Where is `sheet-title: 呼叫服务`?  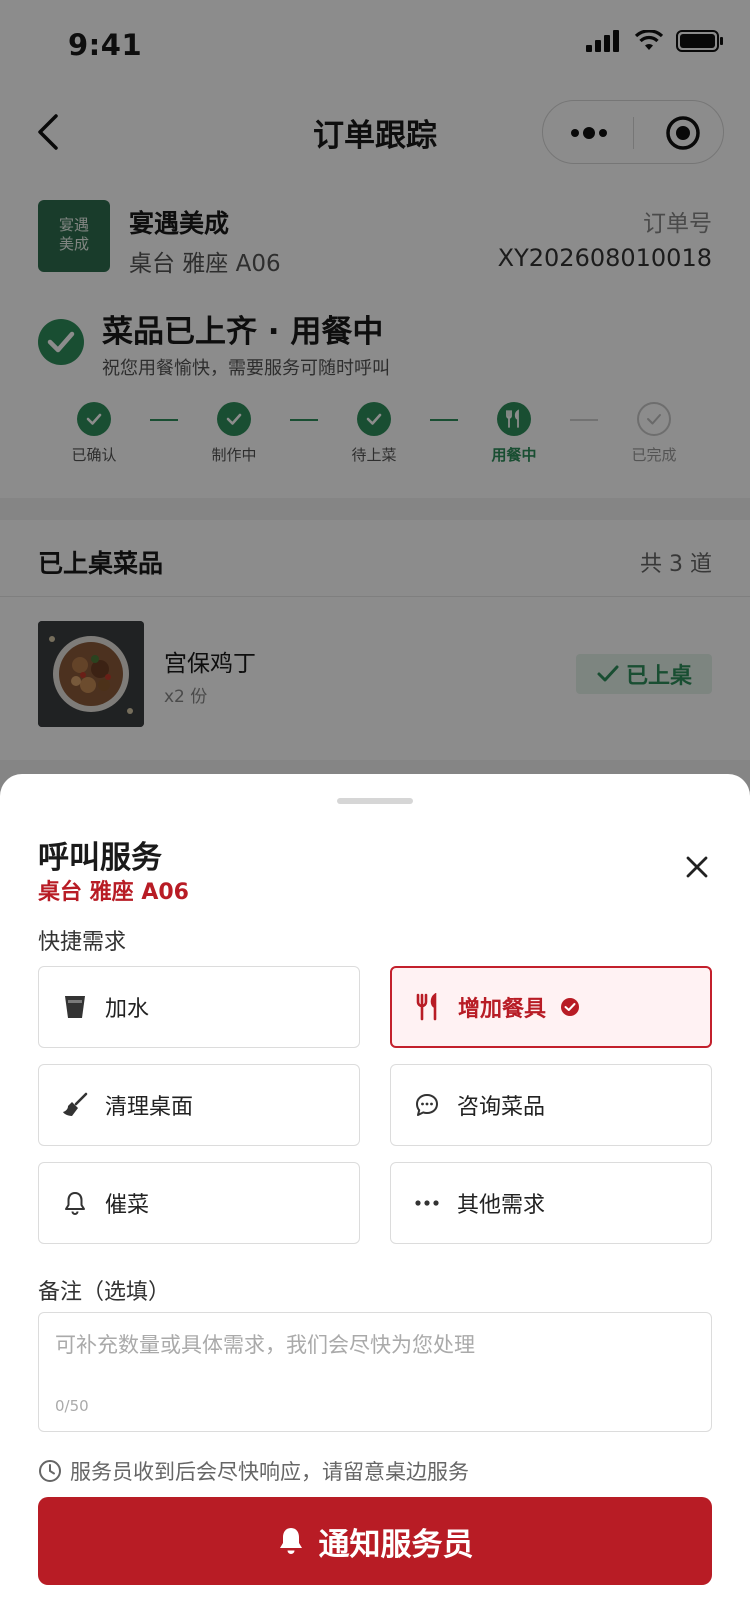 sheet-title: 呼叫服务 is located at coordinates (100, 858).